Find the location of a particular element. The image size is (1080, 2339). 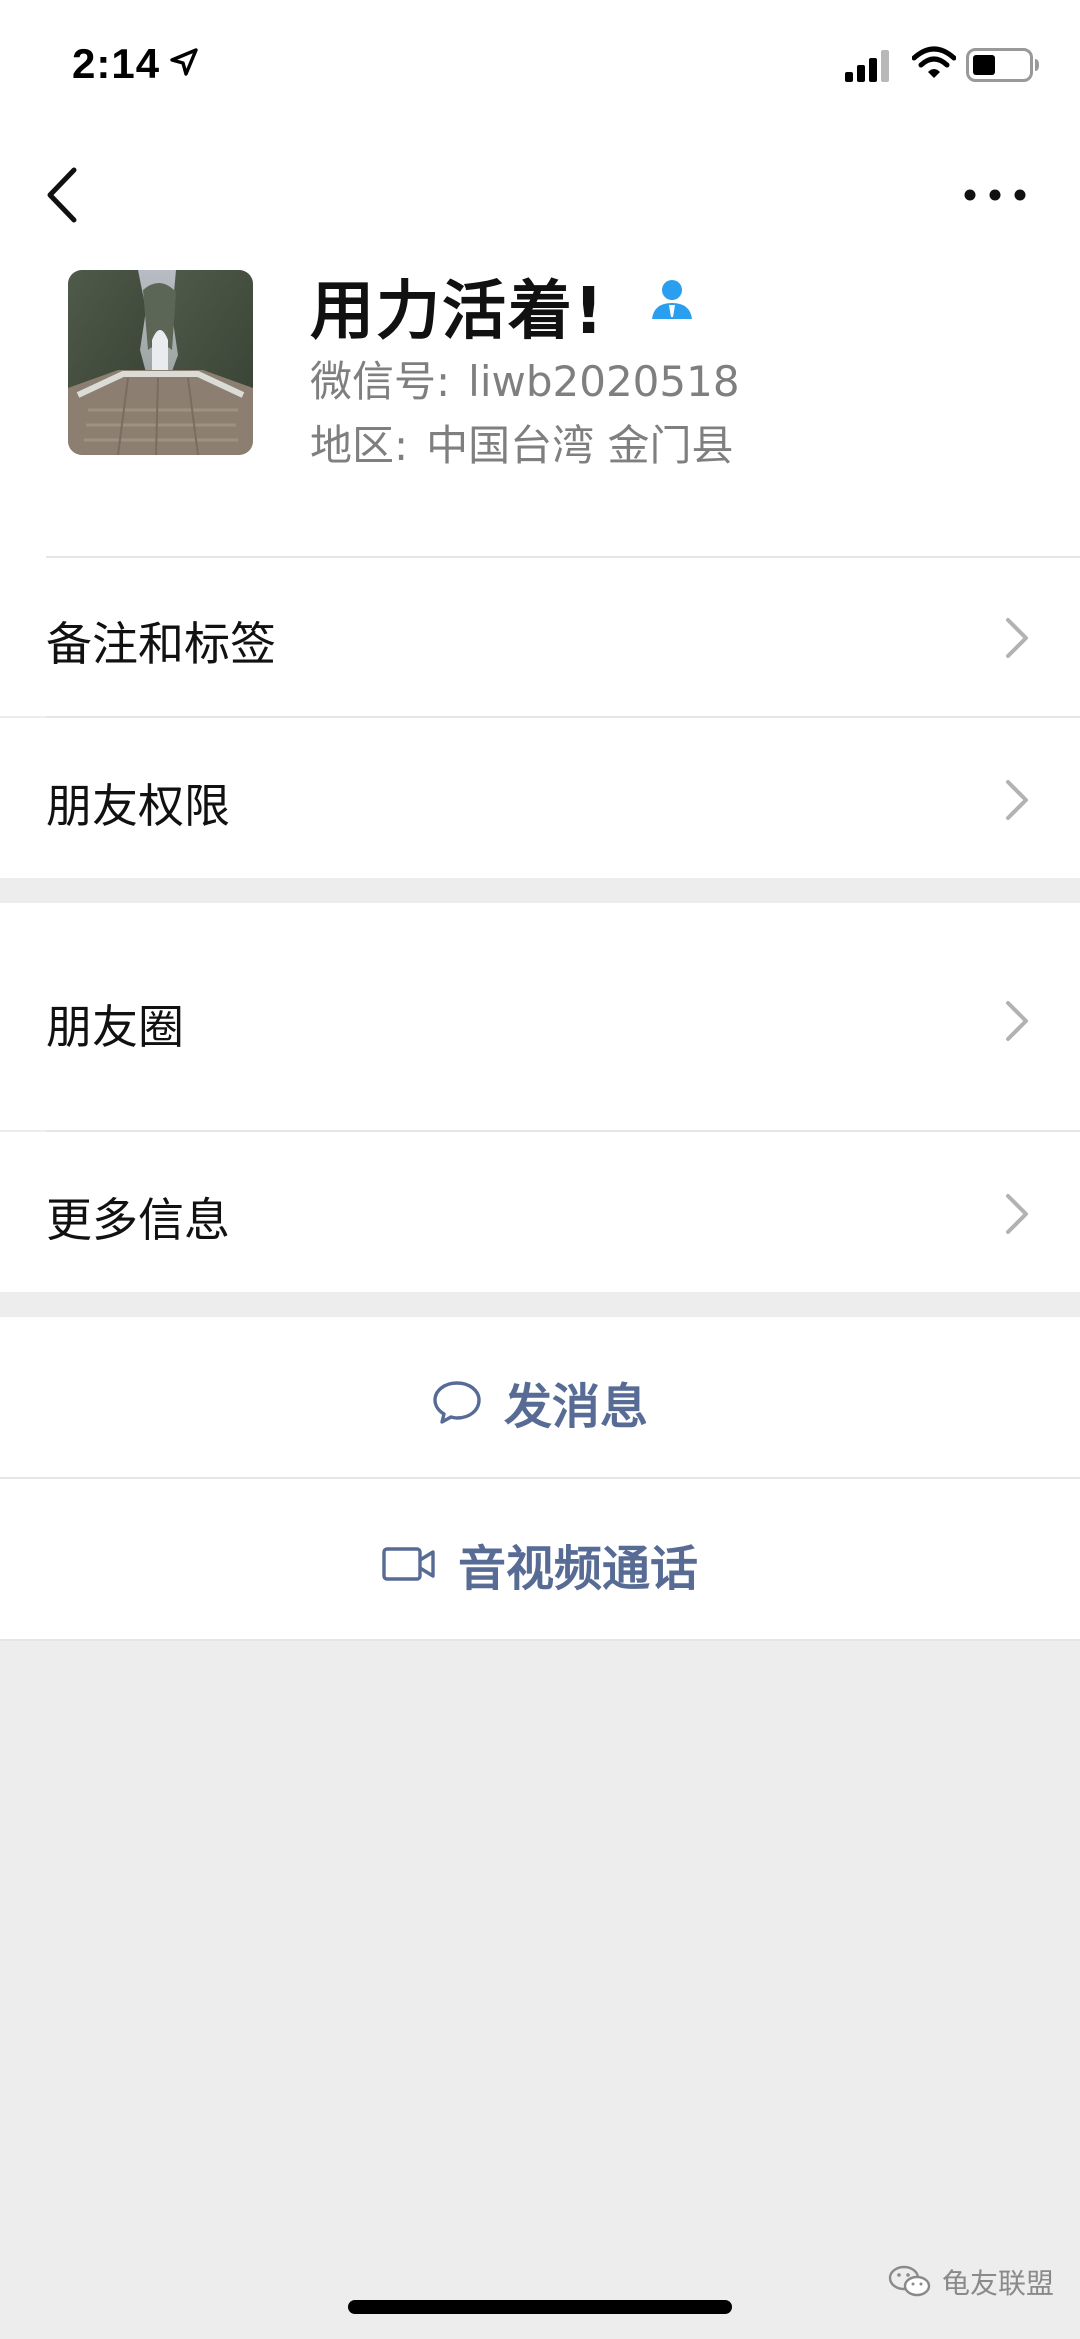

video-camera-icon is located at coordinates (408, 1564).